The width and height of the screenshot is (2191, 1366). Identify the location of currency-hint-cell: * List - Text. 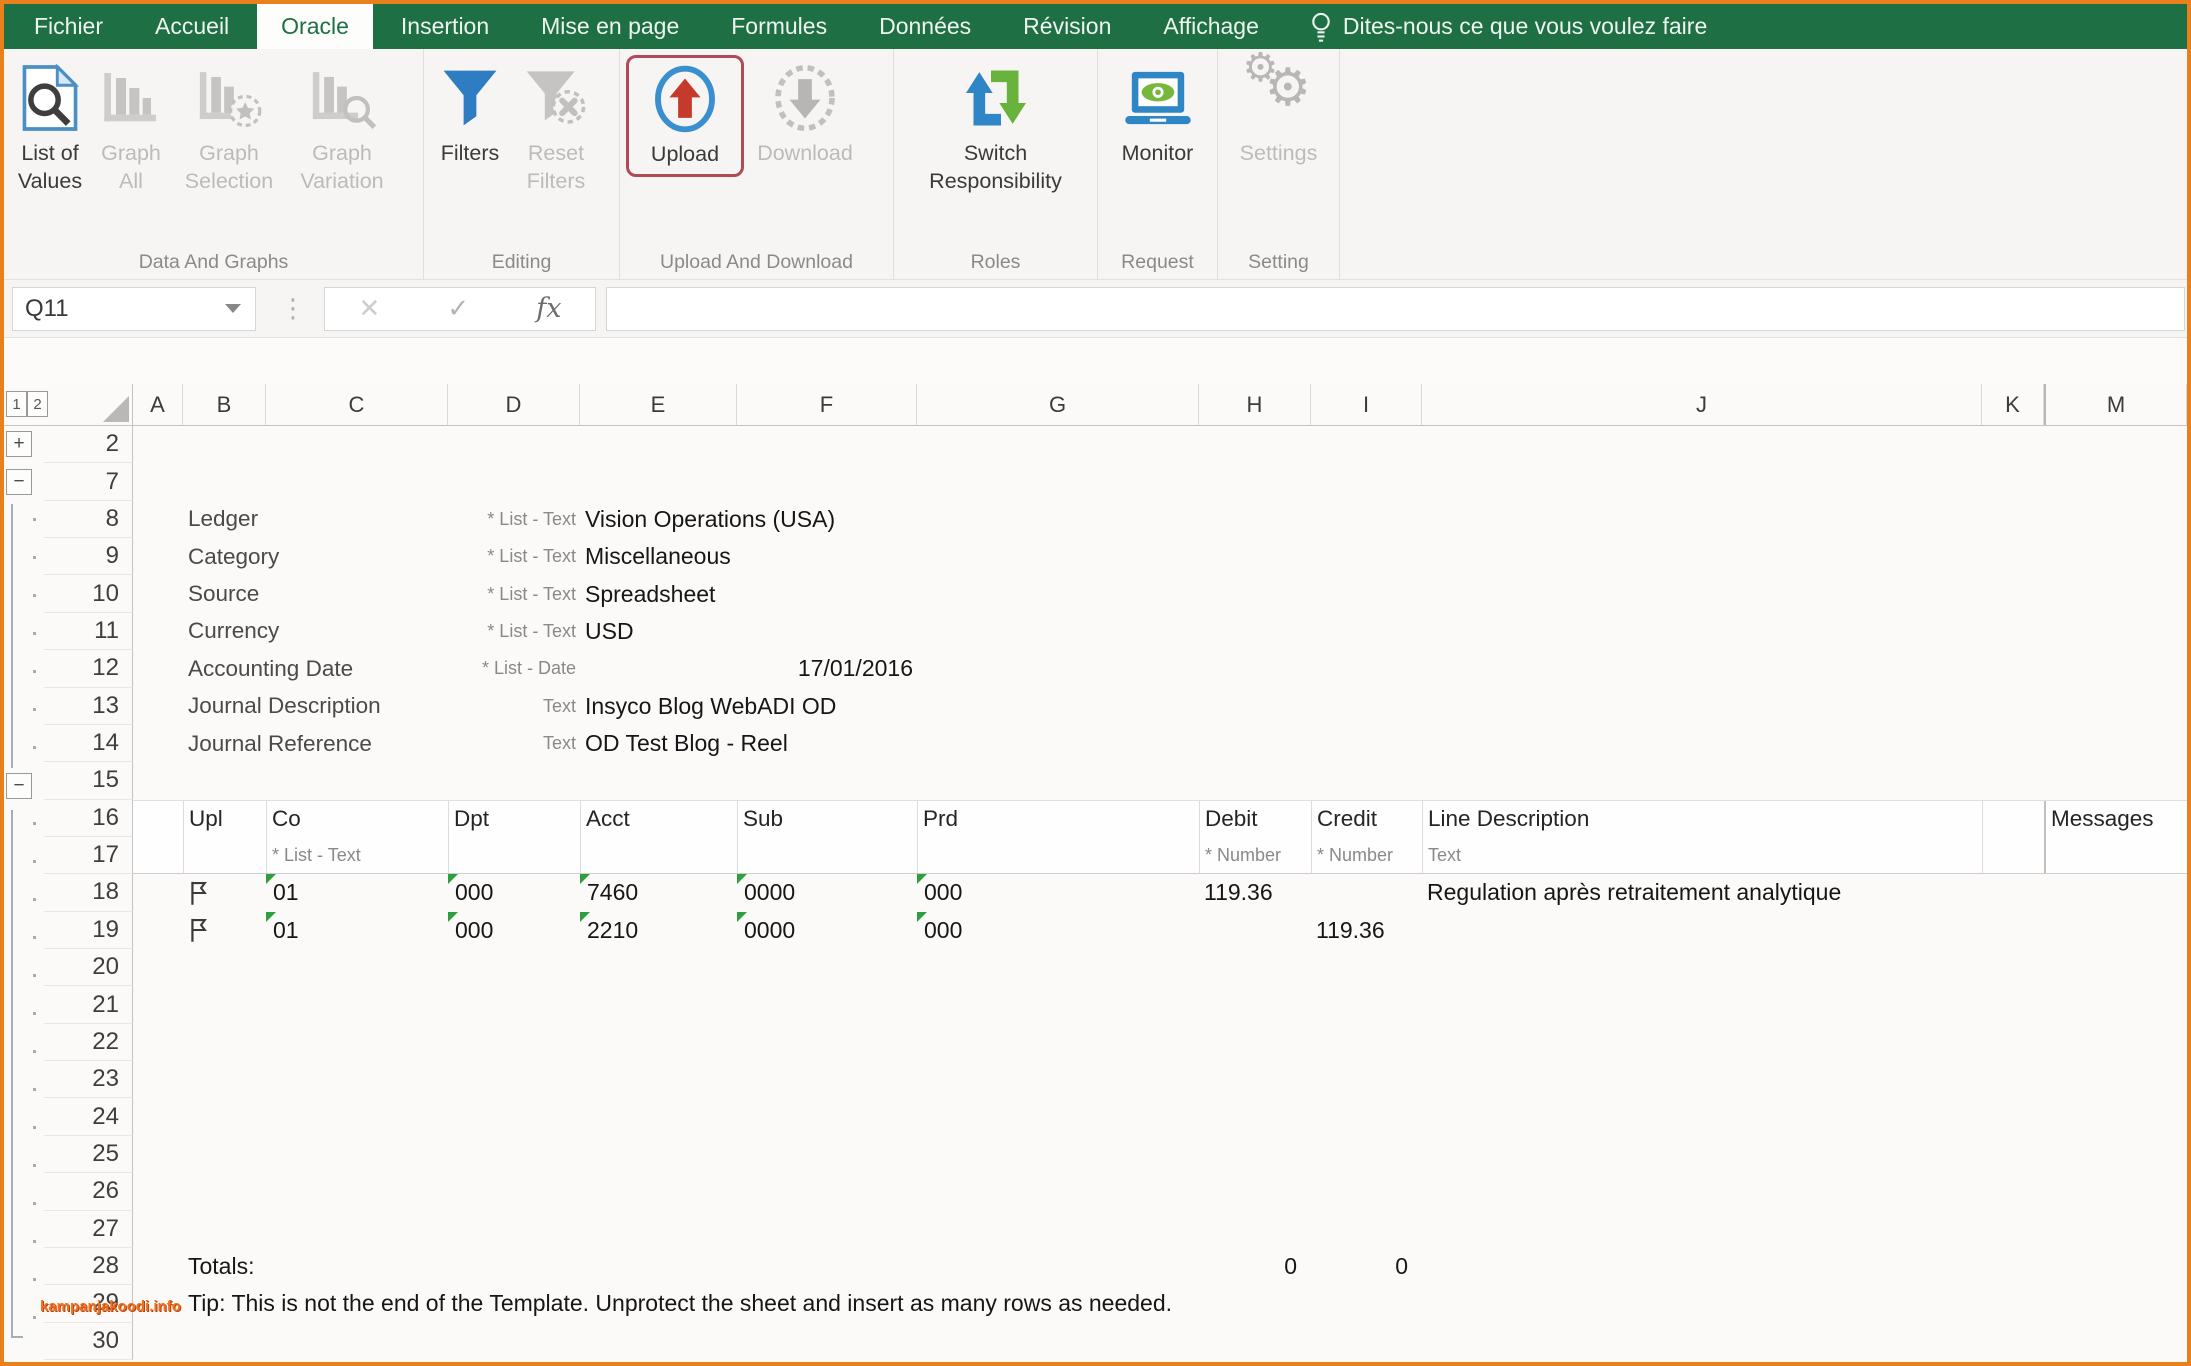
(514, 631).